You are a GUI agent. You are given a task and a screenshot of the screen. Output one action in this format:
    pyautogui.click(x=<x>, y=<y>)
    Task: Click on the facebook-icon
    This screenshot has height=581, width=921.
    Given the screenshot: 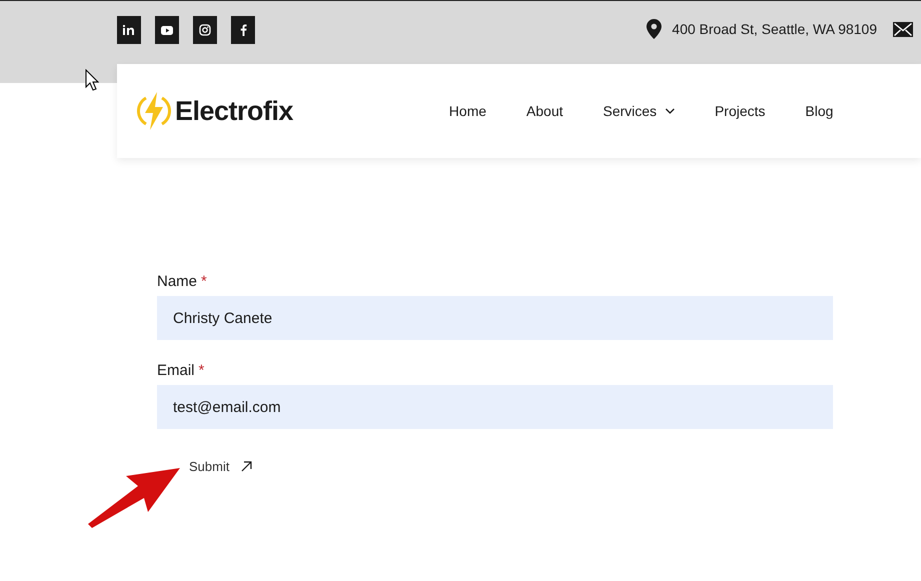 What is the action you would take?
    pyautogui.click(x=243, y=30)
    